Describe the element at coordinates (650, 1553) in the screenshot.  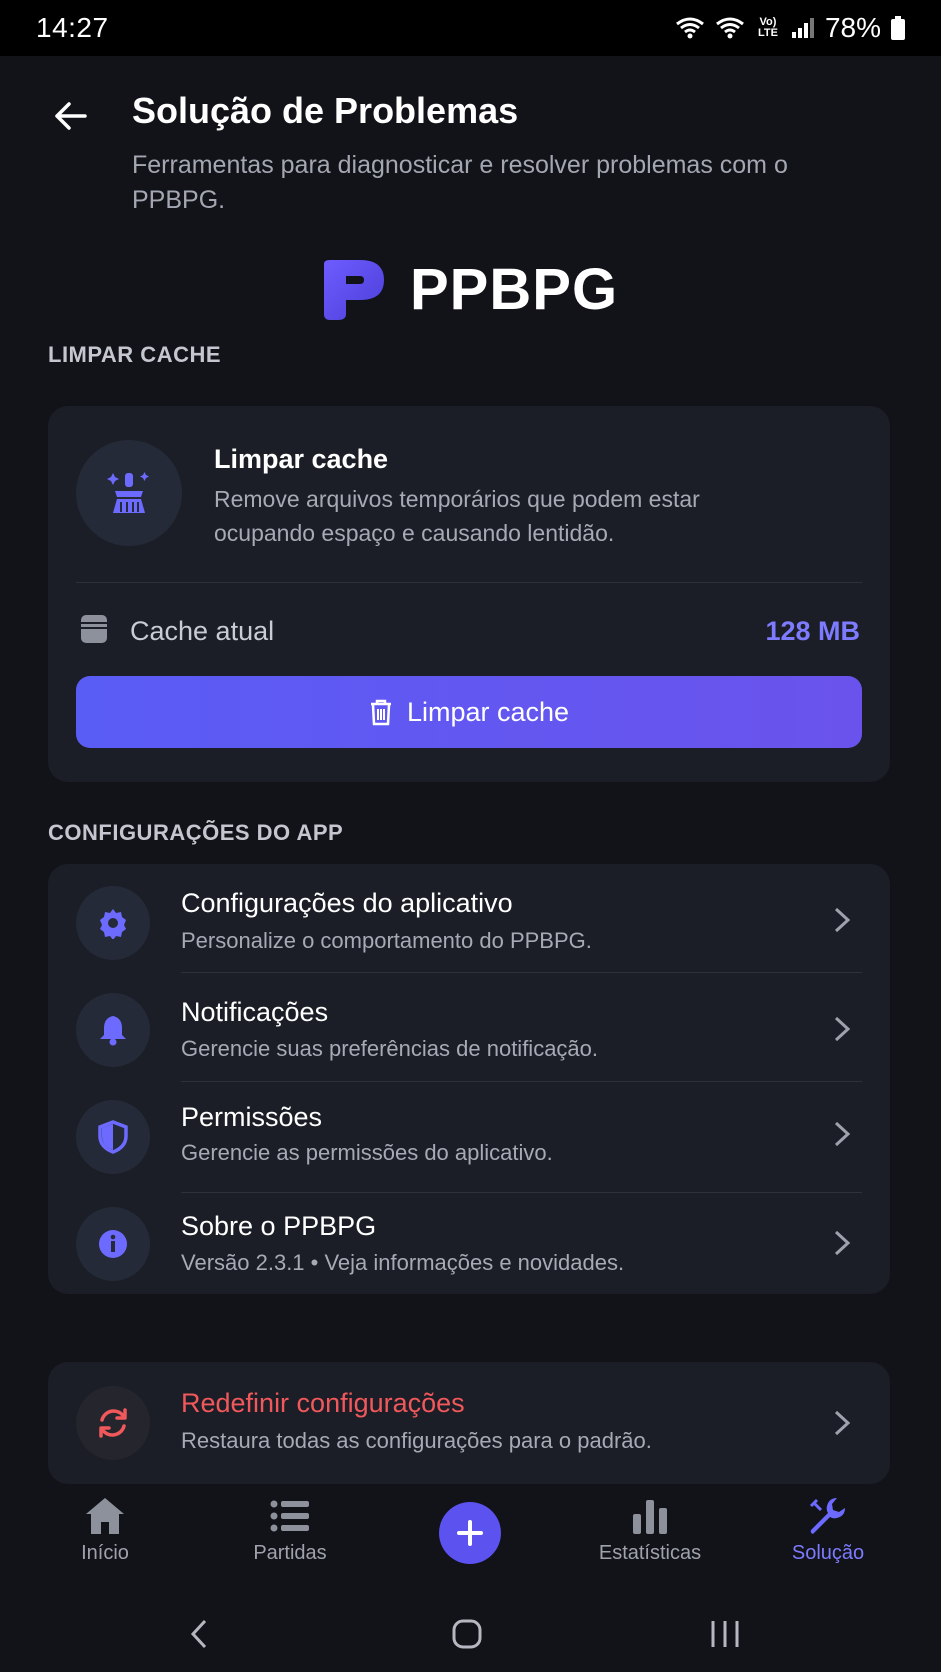
I see `nav-label: Estatísticas` at that location.